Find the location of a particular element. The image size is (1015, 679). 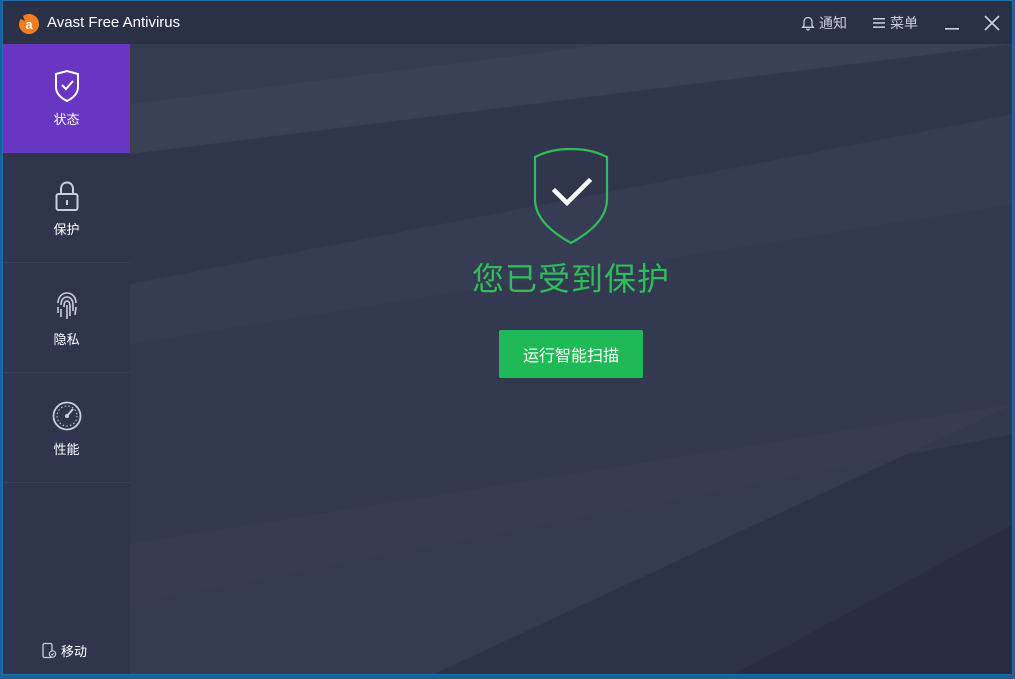

sidebar-item-label: 保护 is located at coordinates (66, 229).